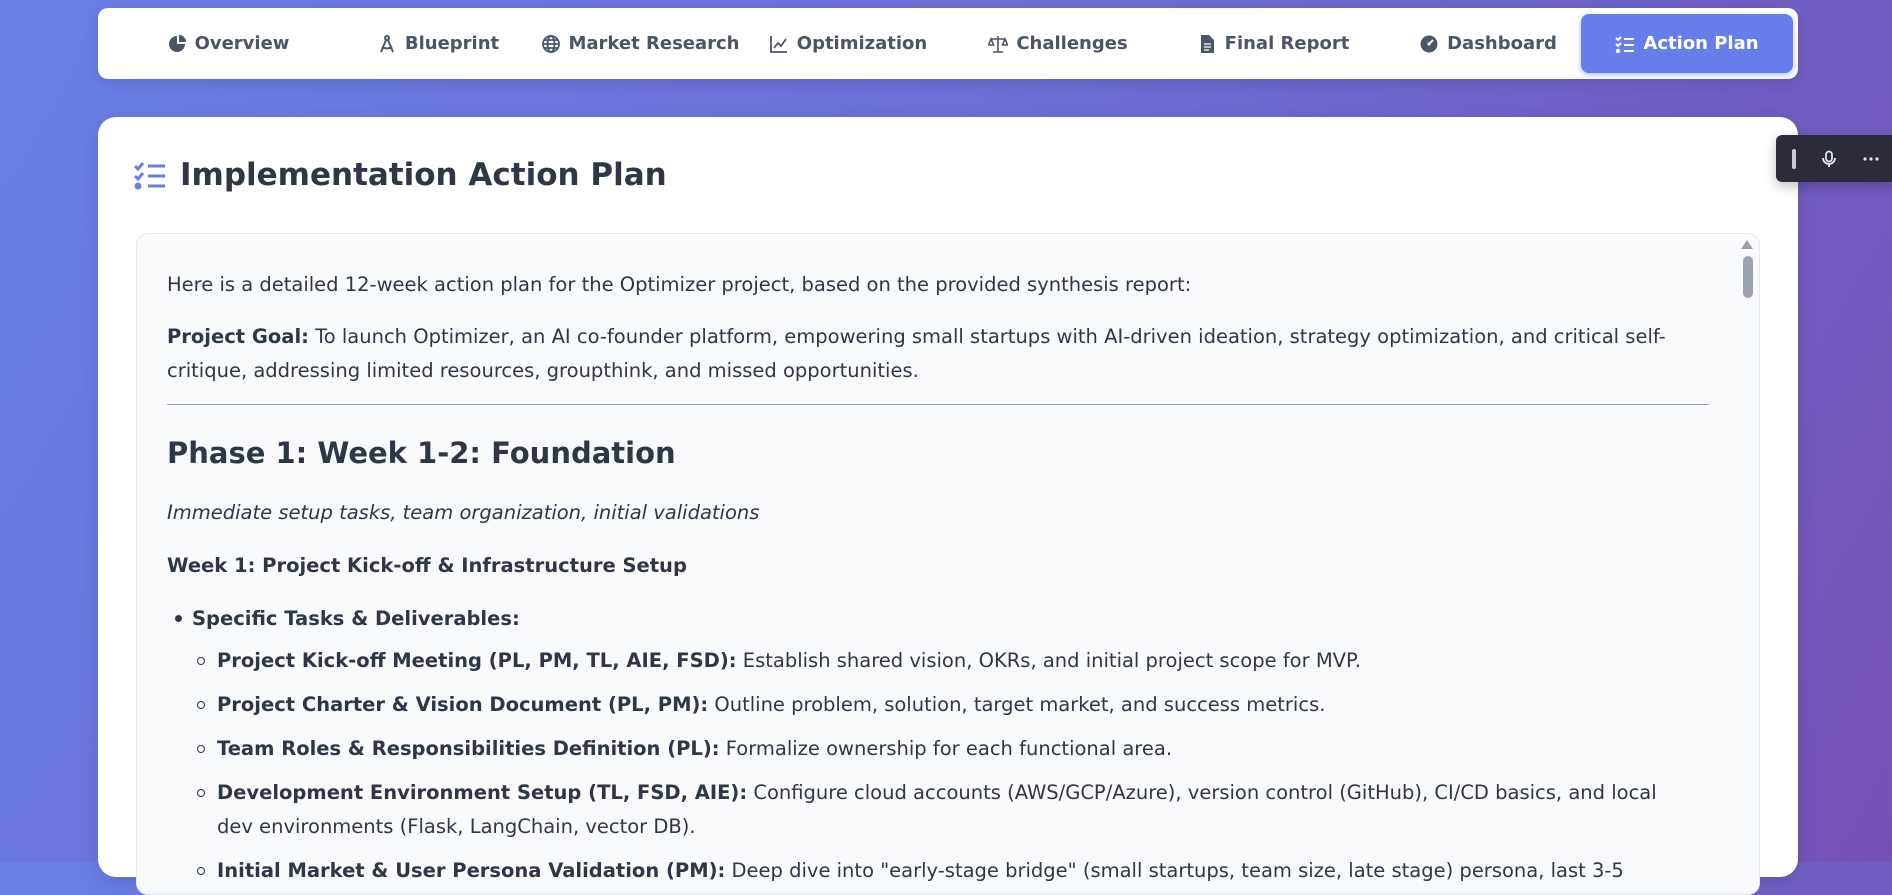 This screenshot has height=895, width=1892. What do you see at coordinates (1871, 159) in the screenshot?
I see `more-icon` at bounding box center [1871, 159].